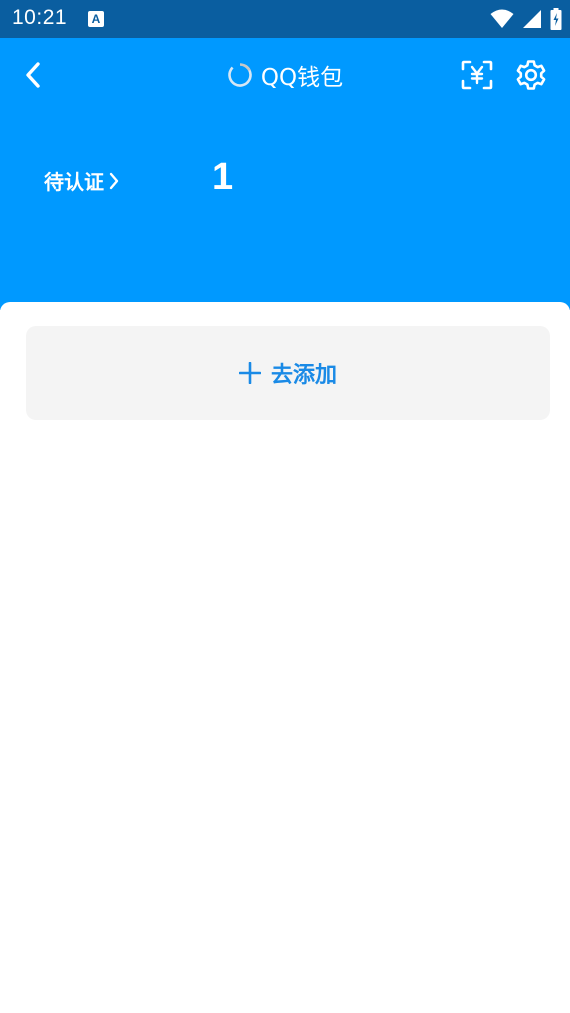  I want to click on wifi-icon, so click(502, 18).